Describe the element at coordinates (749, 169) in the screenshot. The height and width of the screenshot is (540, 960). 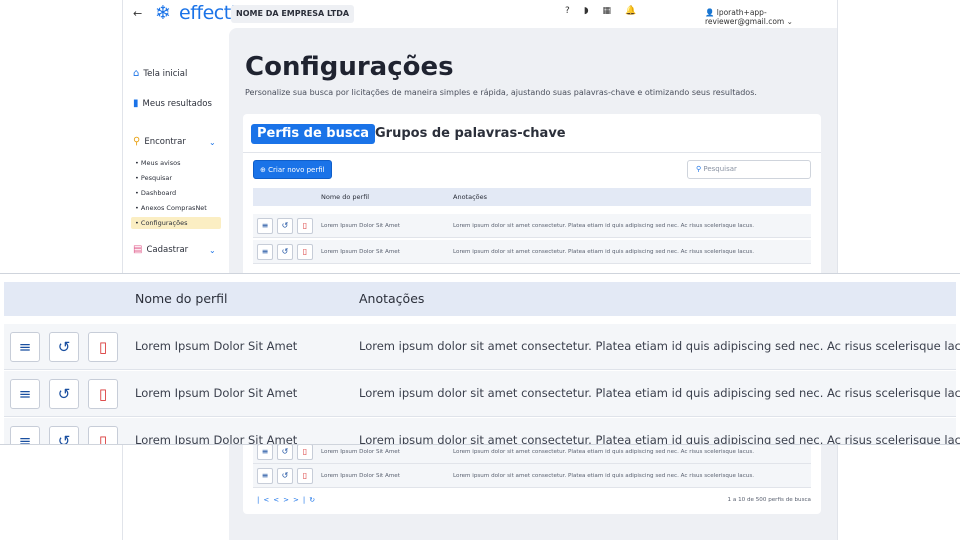
I see `search-input: ⚲ Pesquisar` at that location.